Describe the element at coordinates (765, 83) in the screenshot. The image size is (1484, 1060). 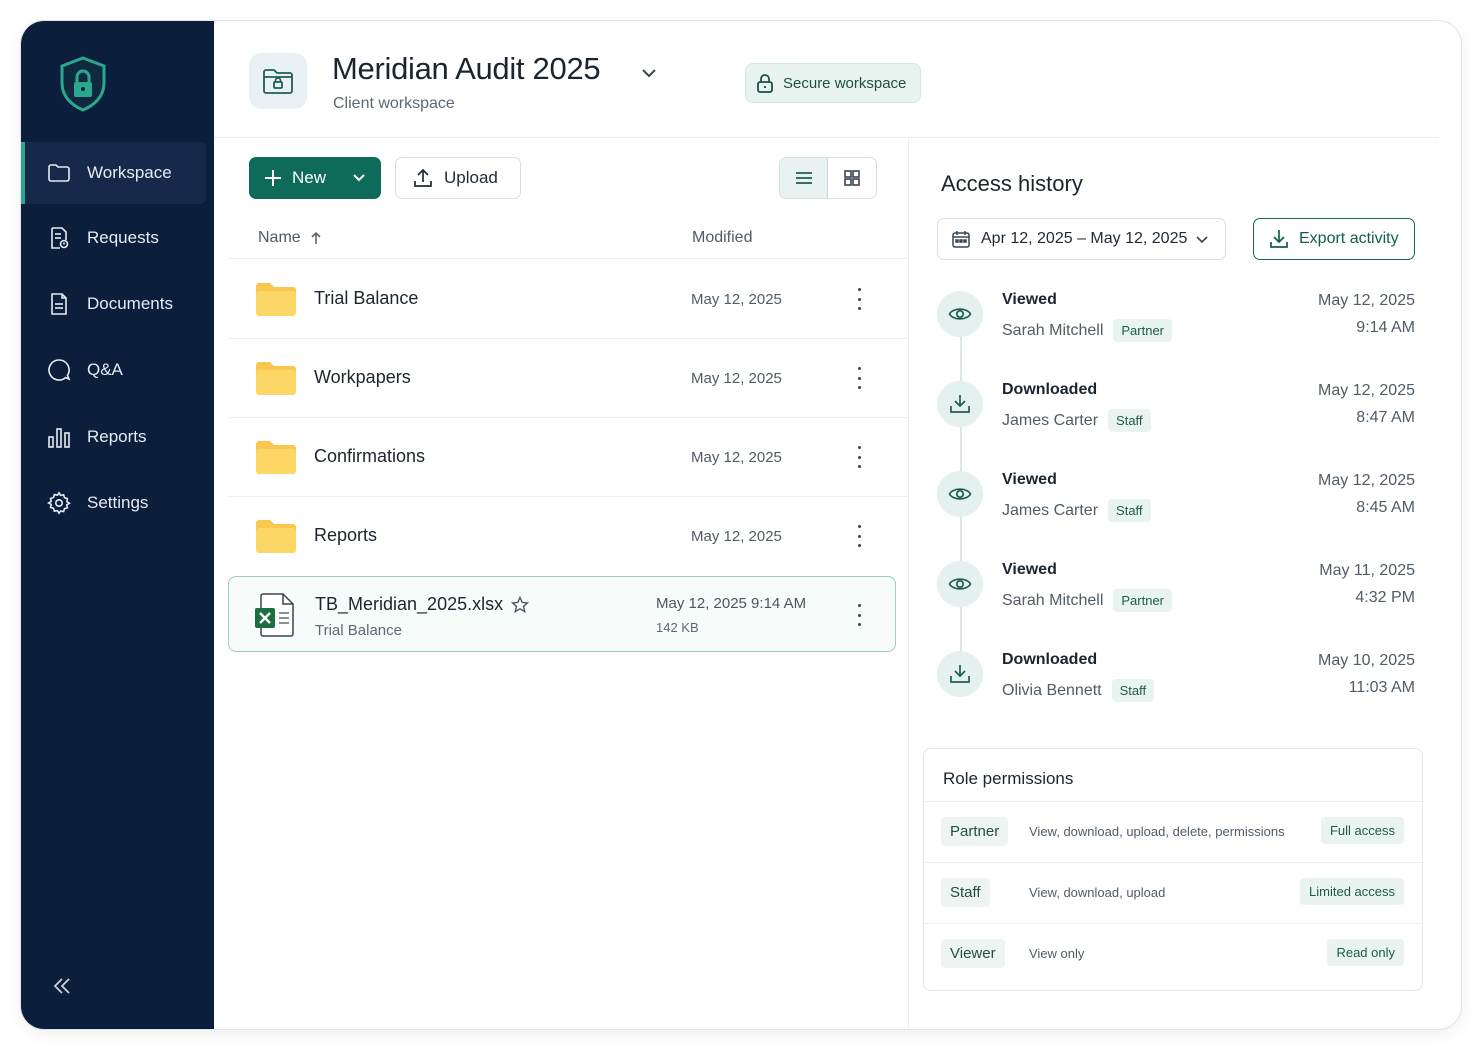
I see `lock-icon` at that location.